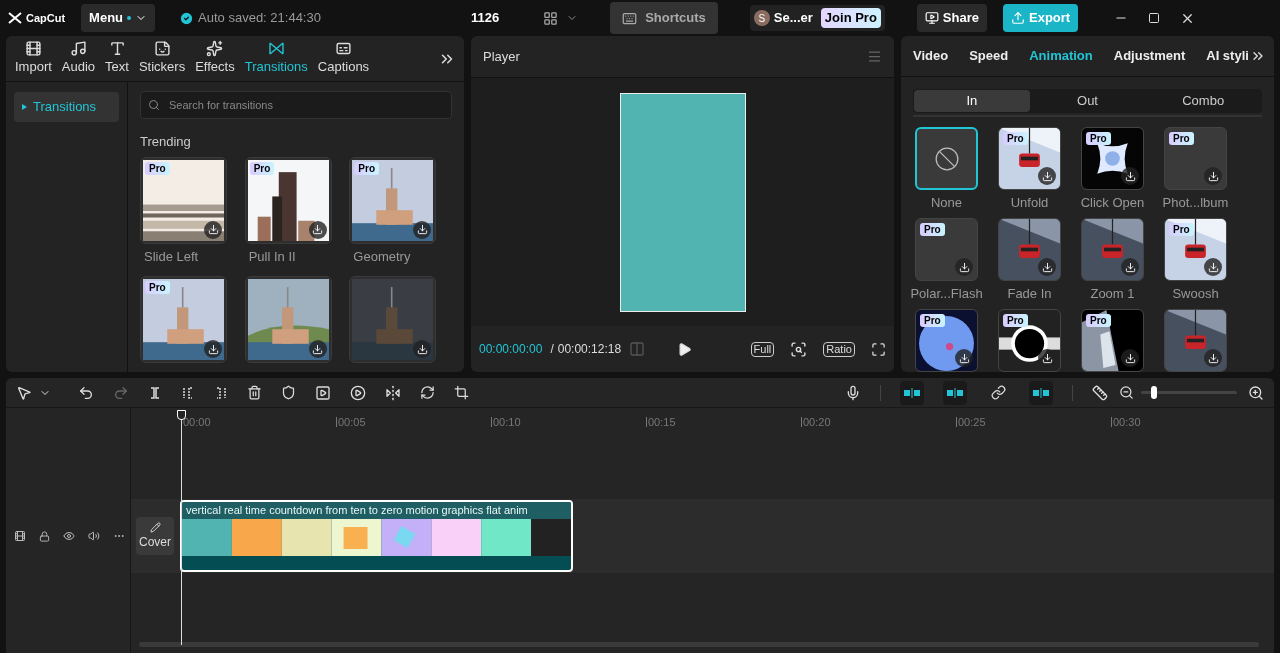 This screenshot has height=653, width=1280. I want to click on cover-button: Cover, so click(155, 536).